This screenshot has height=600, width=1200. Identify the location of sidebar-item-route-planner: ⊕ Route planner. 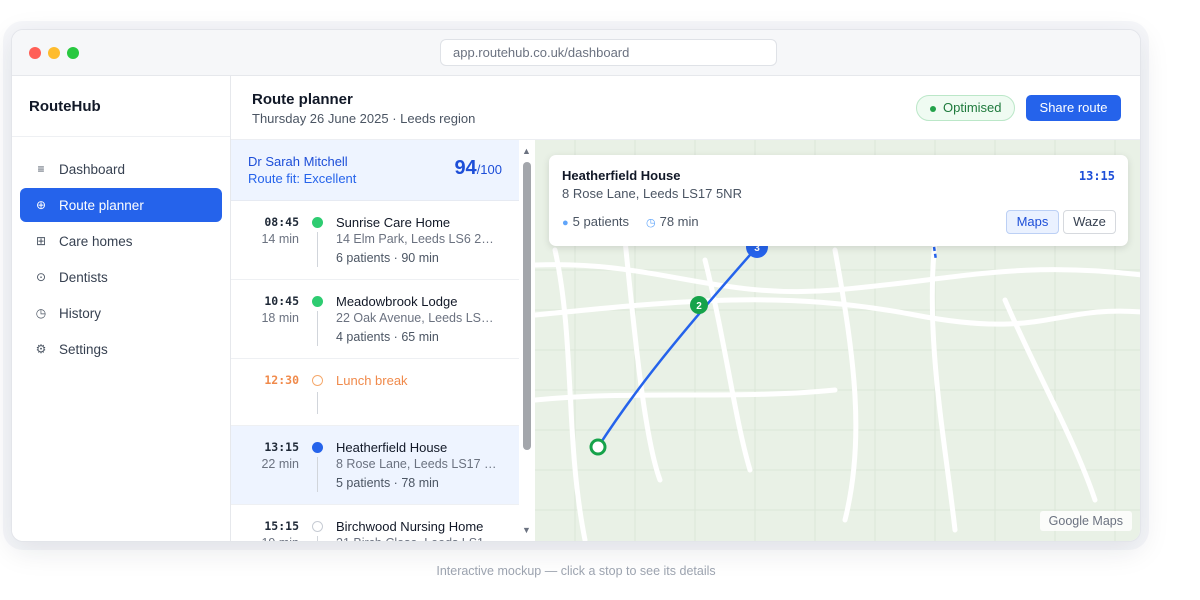
(121, 205).